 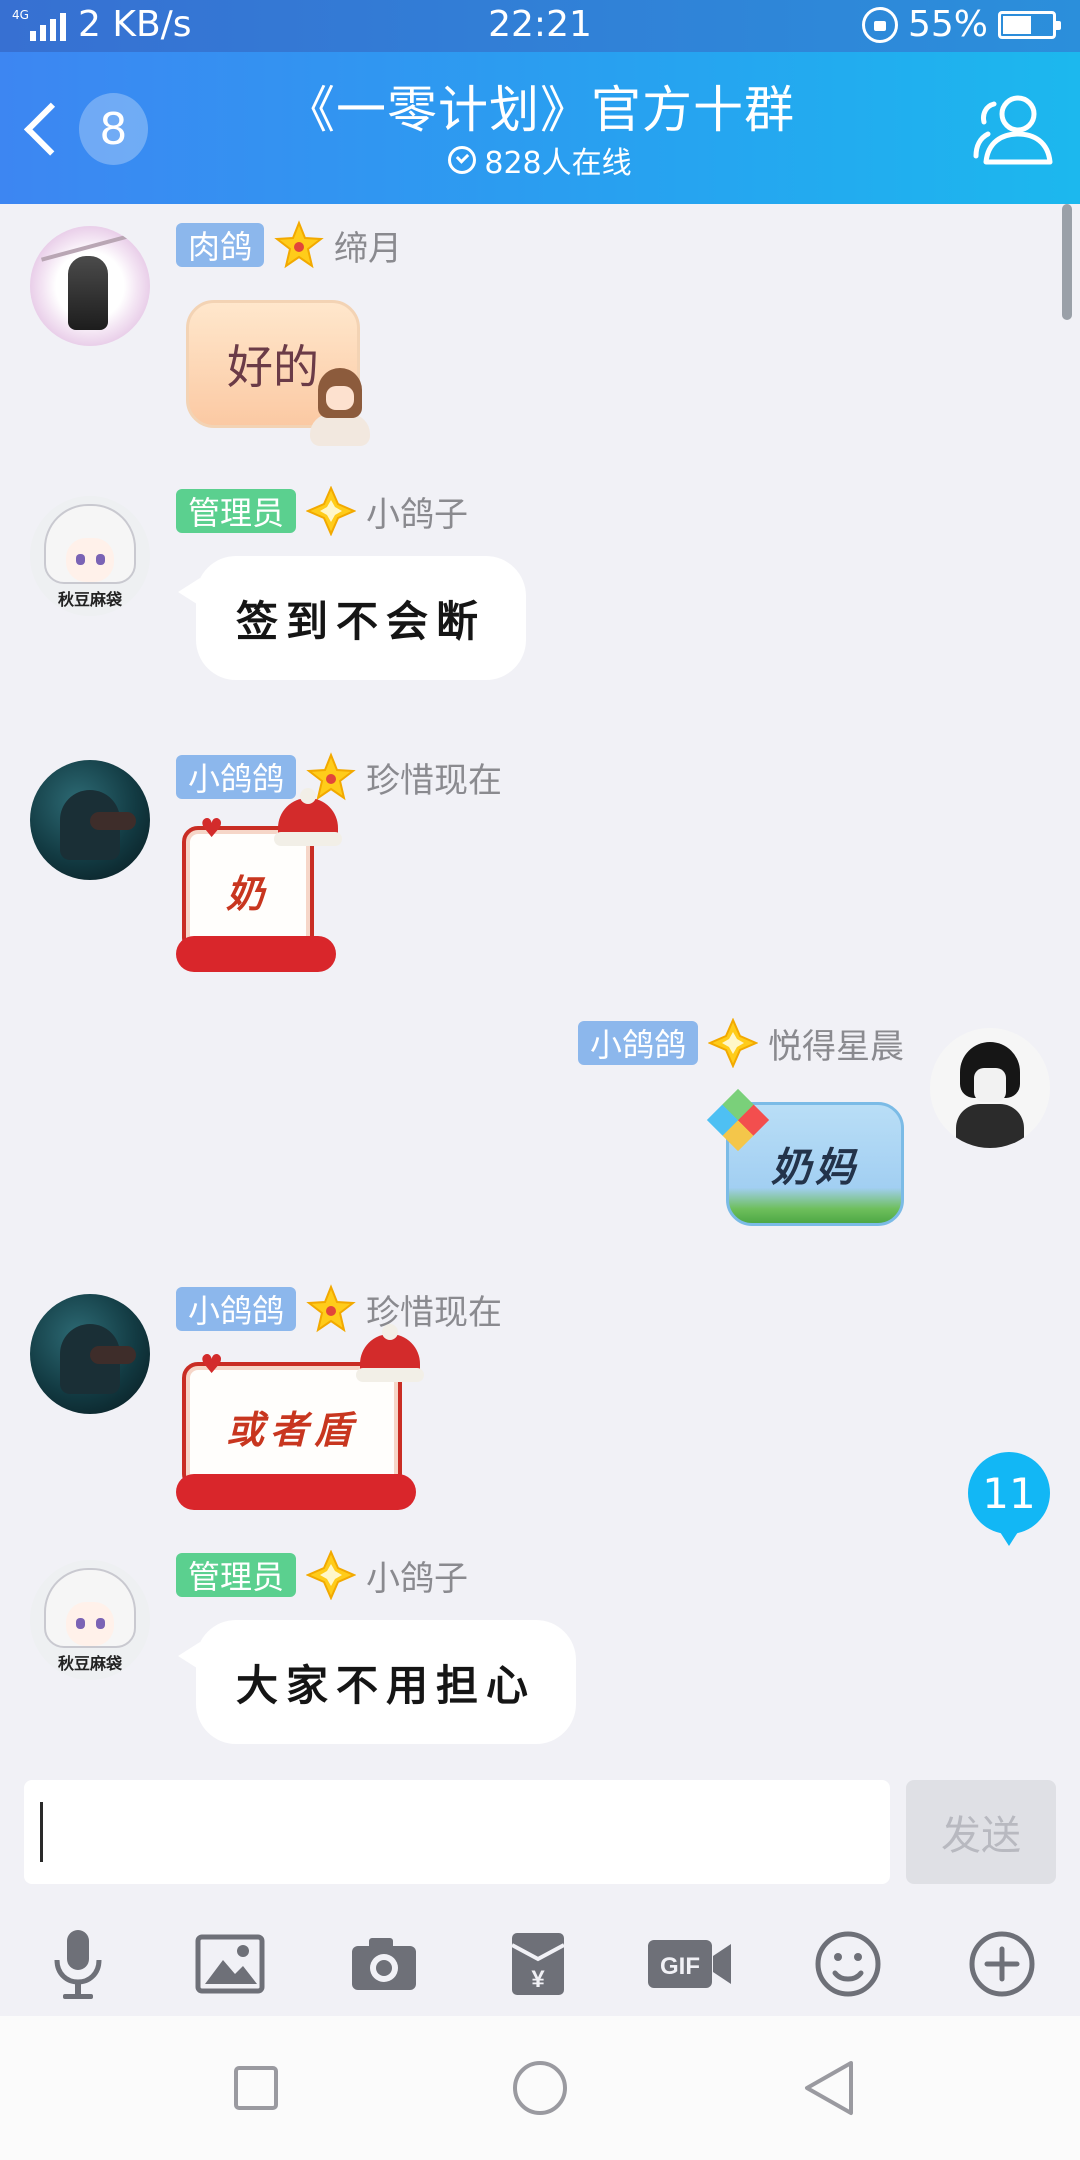 What do you see at coordinates (457, 1832) in the screenshot?
I see `message-input` at bounding box center [457, 1832].